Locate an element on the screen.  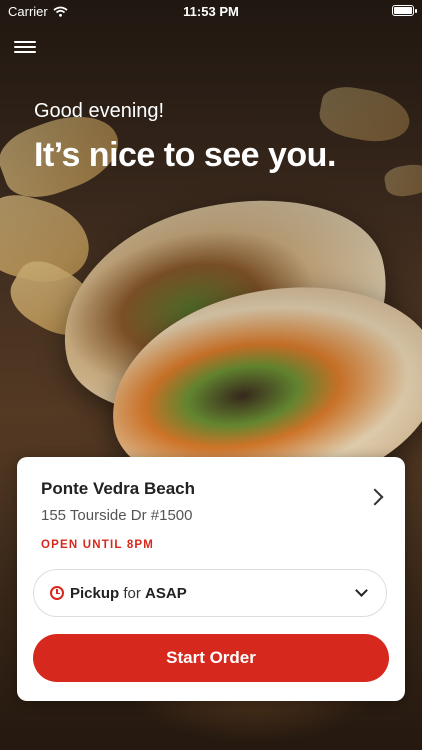
greeting-text: Good evening! is located at coordinates (99, 111).